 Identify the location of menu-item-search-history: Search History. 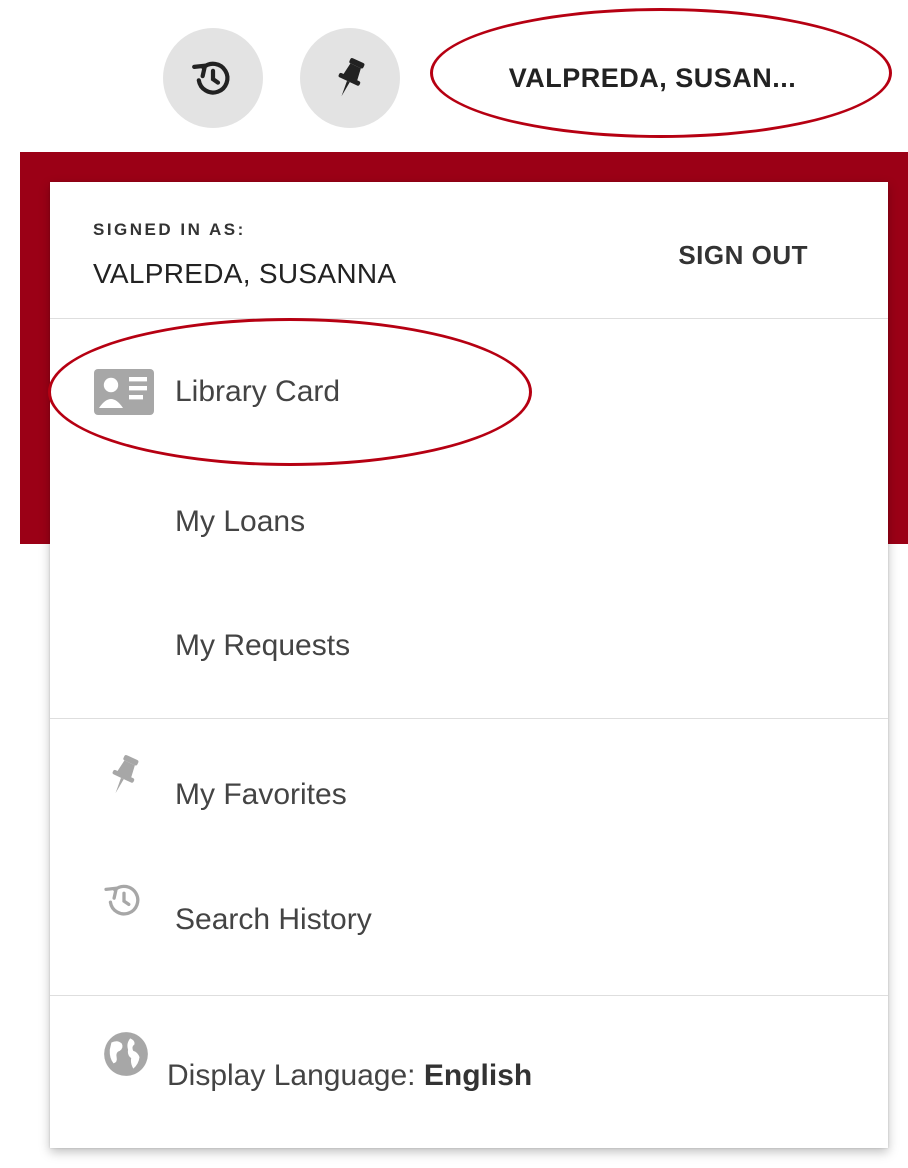
(469, 920).